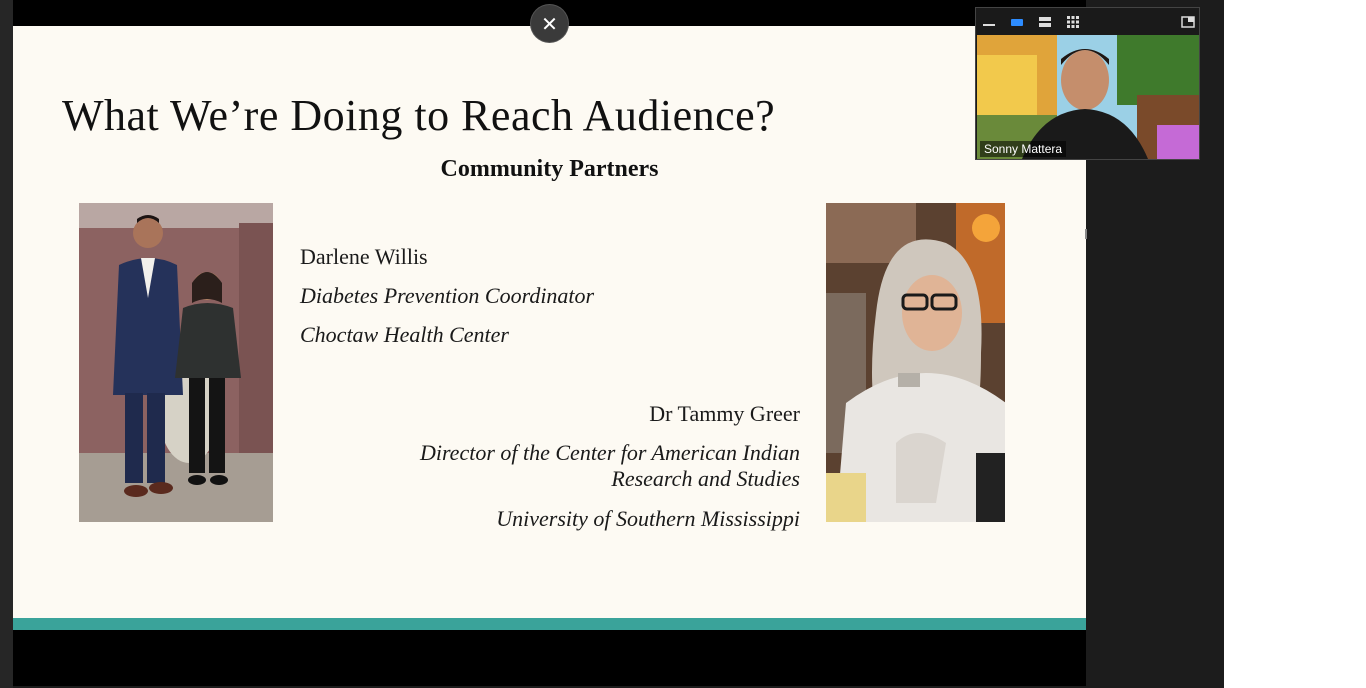 This screenshot has width=1366, height=688. What do you see at coordinates (705, 478) in the screenshot?
I see `partner2-role-line2: Research and Studies` at bounding box center [705, 478].